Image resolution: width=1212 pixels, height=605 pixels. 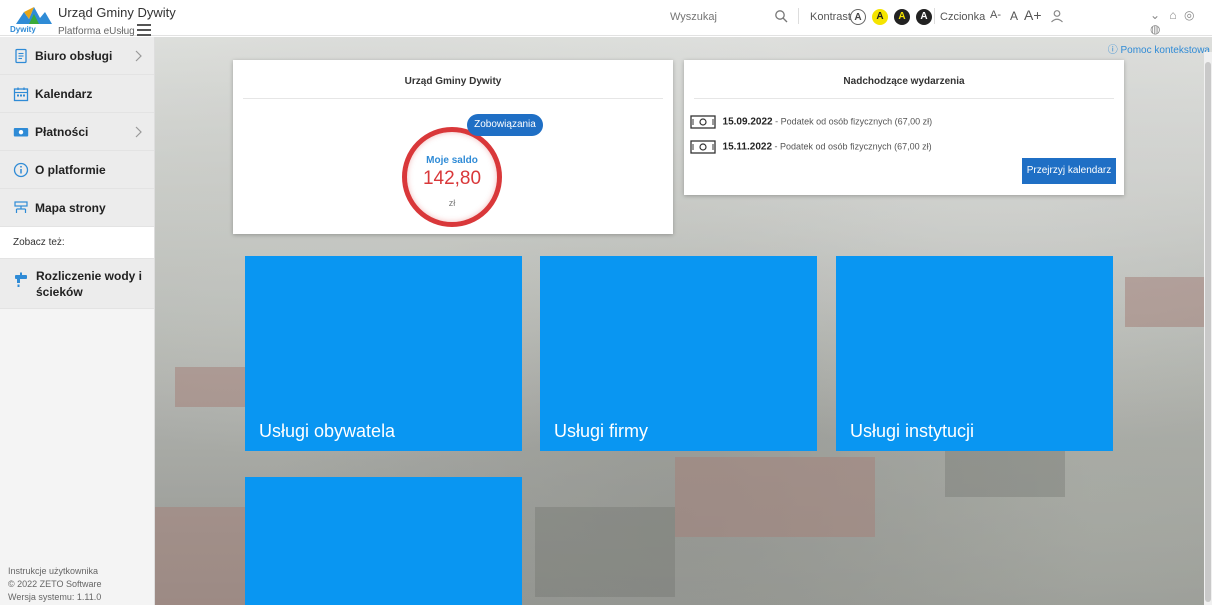 What do you see at coordinates (23, 29) in the screenshot?
I see `logo-text: Dywity` at bounding box center [23, 29].